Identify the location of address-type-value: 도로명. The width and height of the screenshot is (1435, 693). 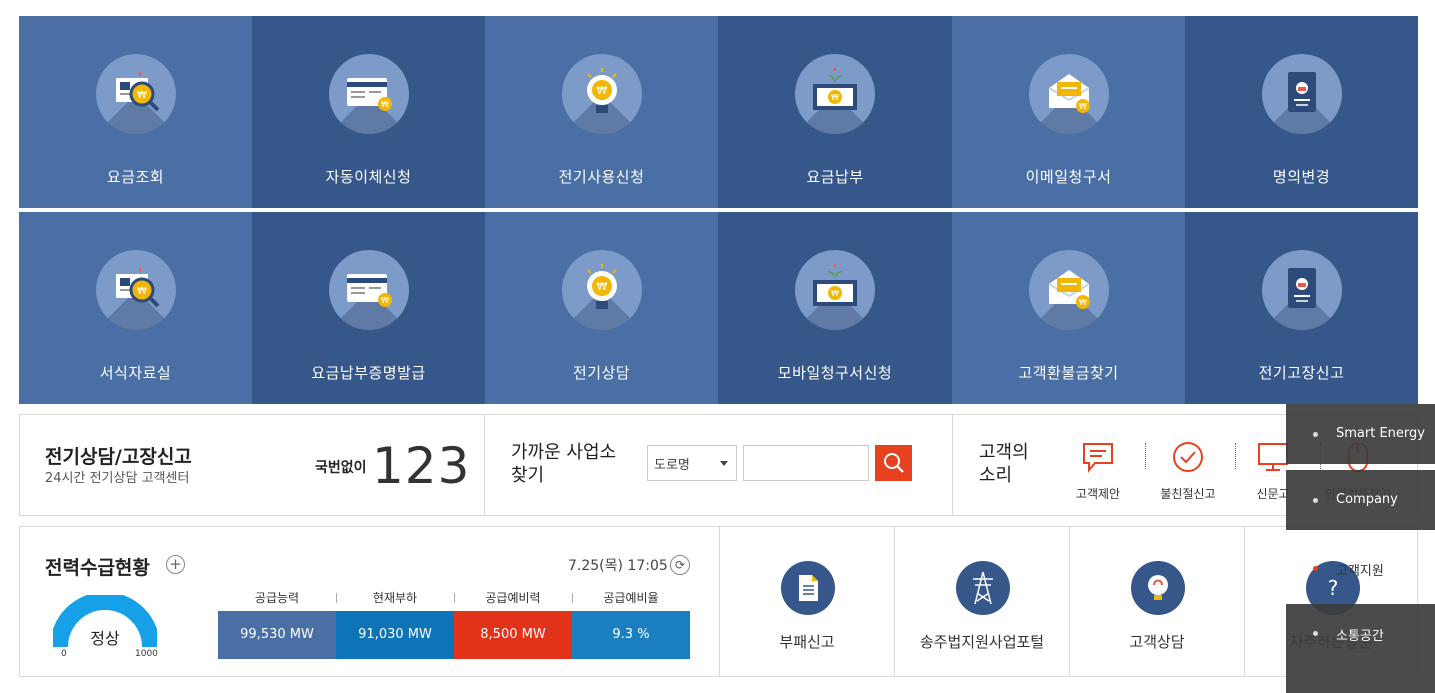
(672, 465).